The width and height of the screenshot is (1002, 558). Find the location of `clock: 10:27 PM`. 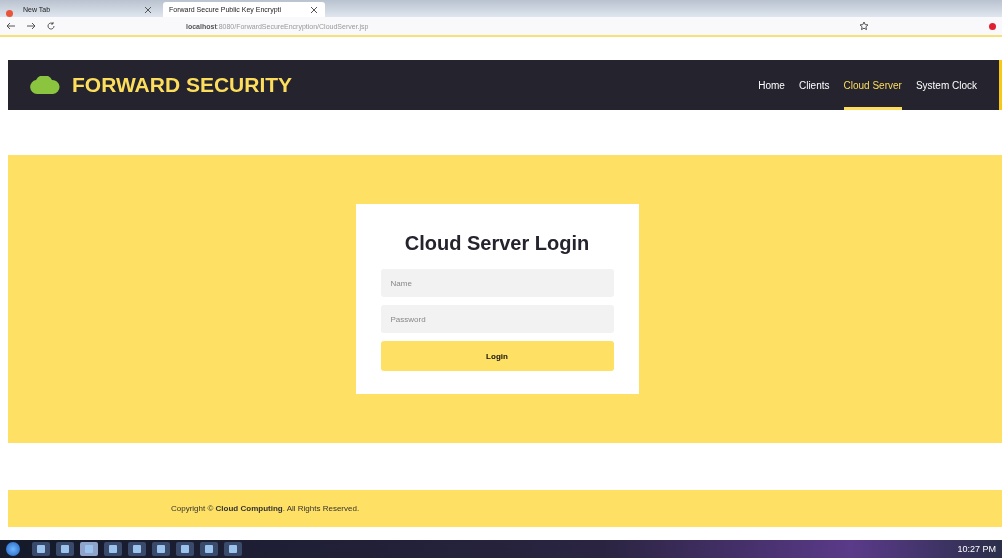

clock: 10:27 PM is located at coordinates (976, 549).